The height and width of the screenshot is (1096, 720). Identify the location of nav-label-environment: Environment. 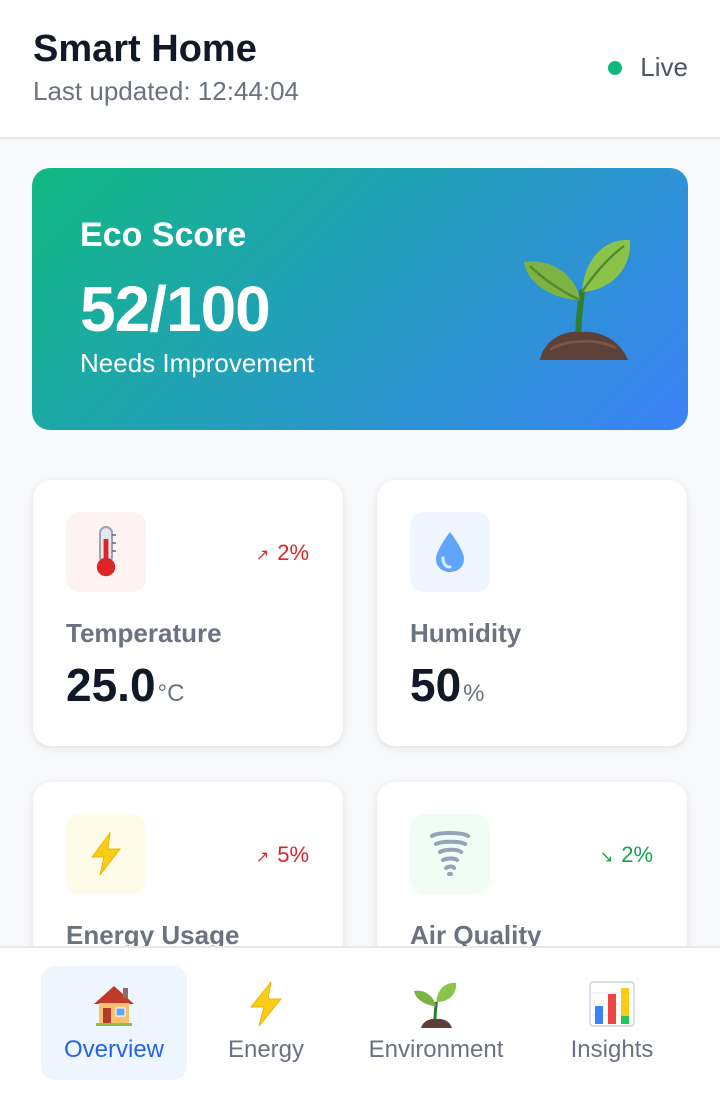
(436, 1049).